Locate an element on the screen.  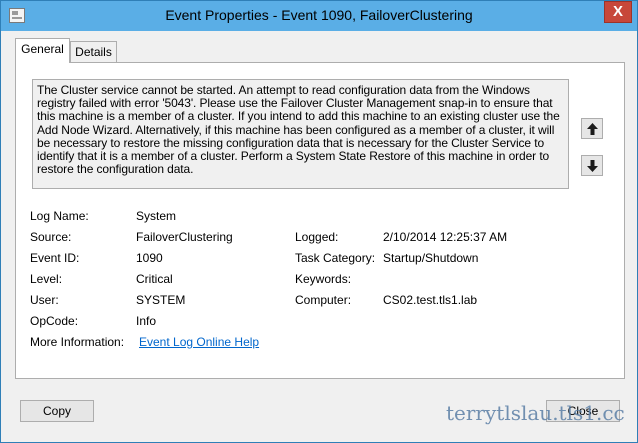
event-log-online-help-link: Event Log Online Help is located at coordinates (199, 342).